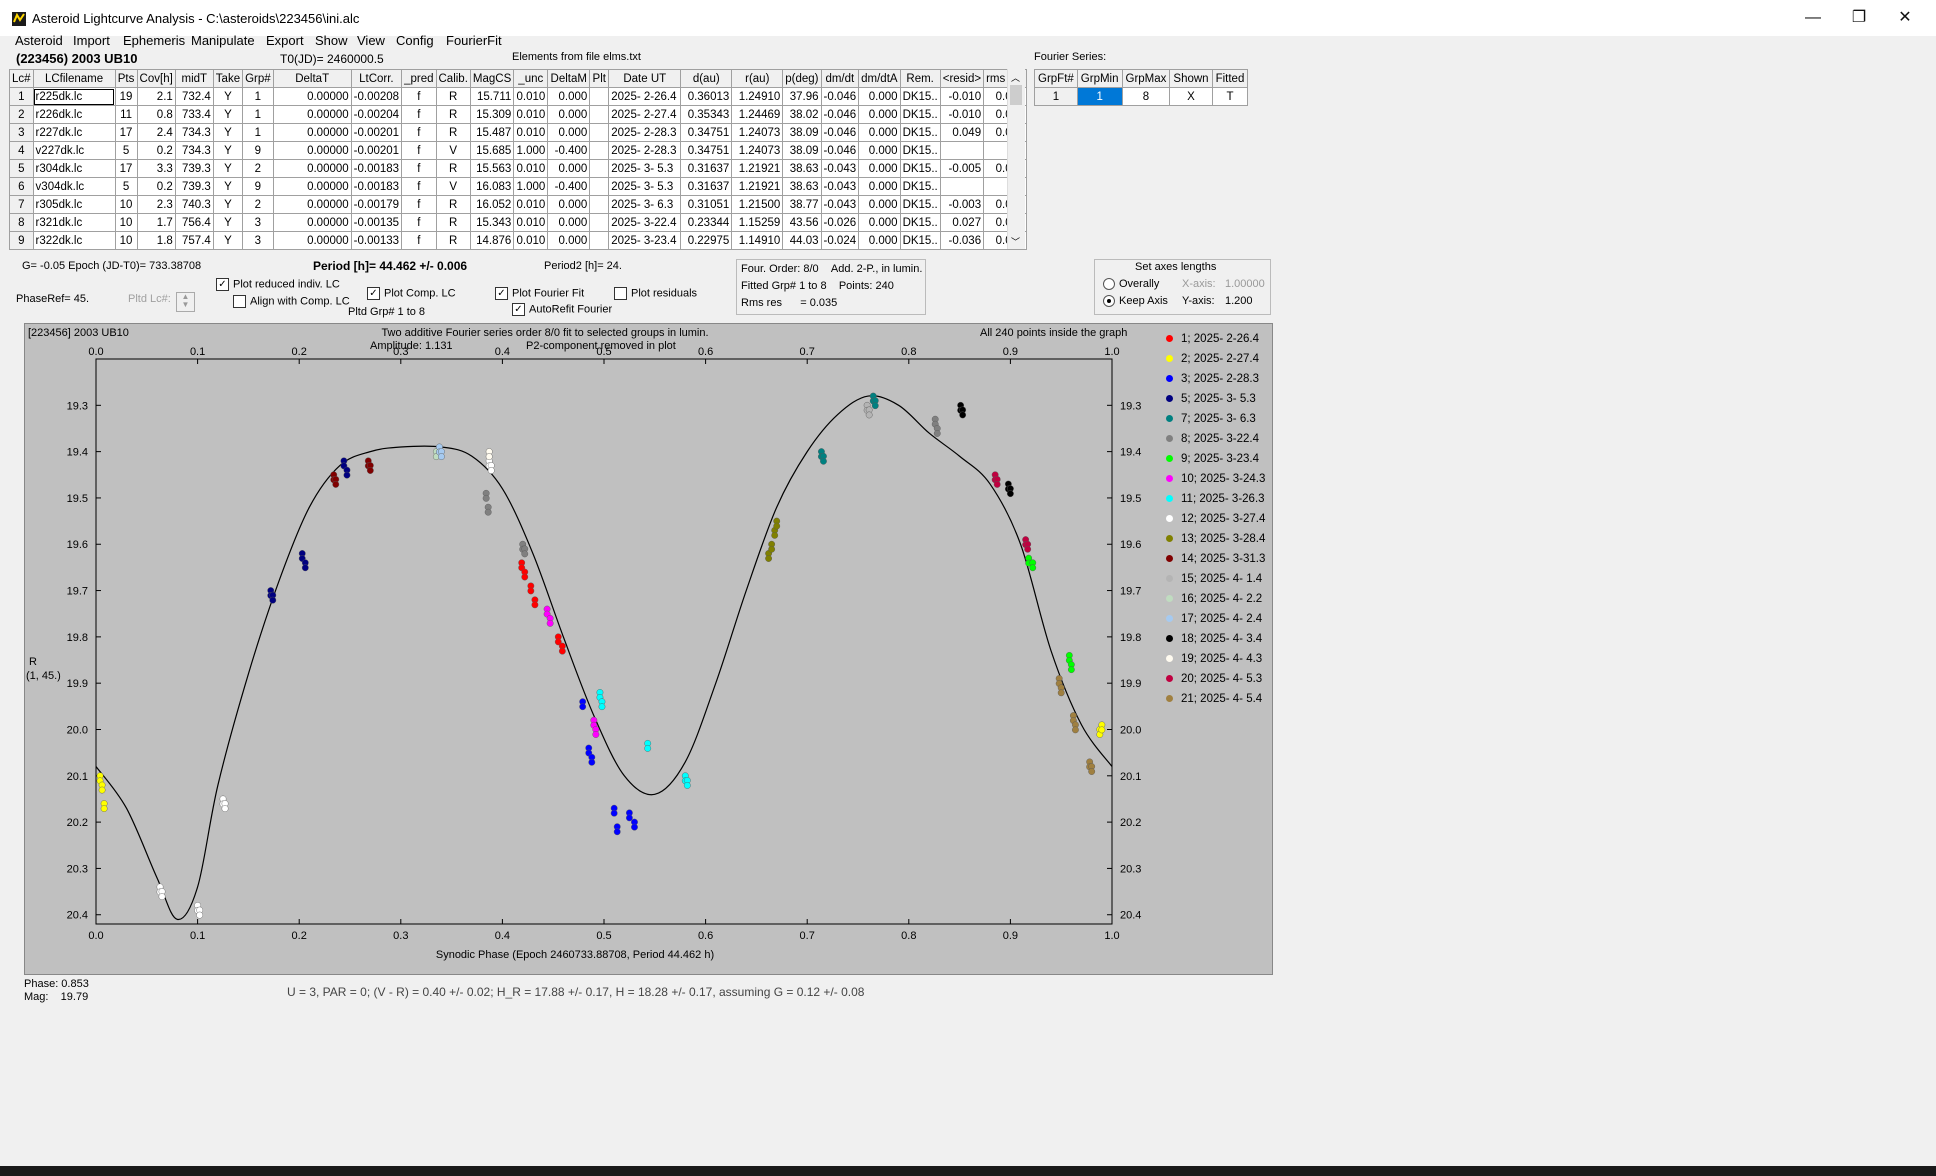 The height and width of the screenshot is (1176, 1936). Describe the element at coordinates (194, 96) in the screenshot. I see `table-cell: 732.4` at that location.